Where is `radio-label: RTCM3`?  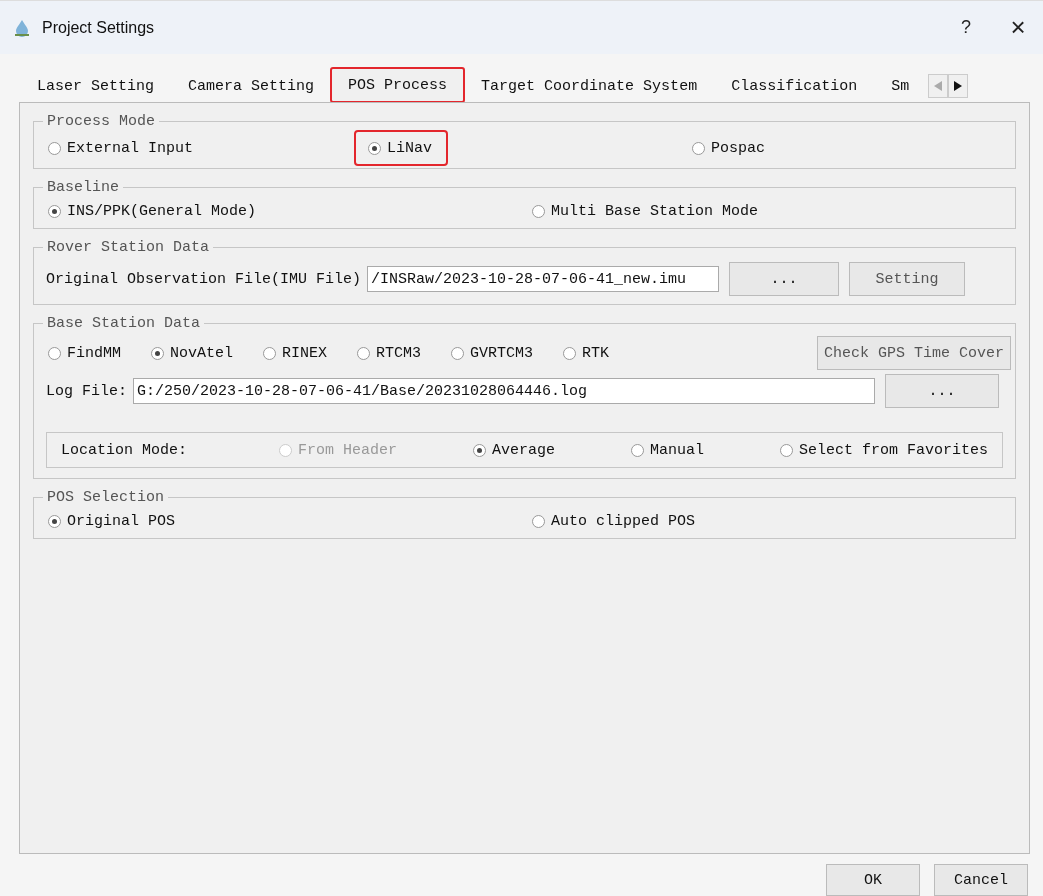
radio-label: RTCM3 is located at coordinates (399, 353).